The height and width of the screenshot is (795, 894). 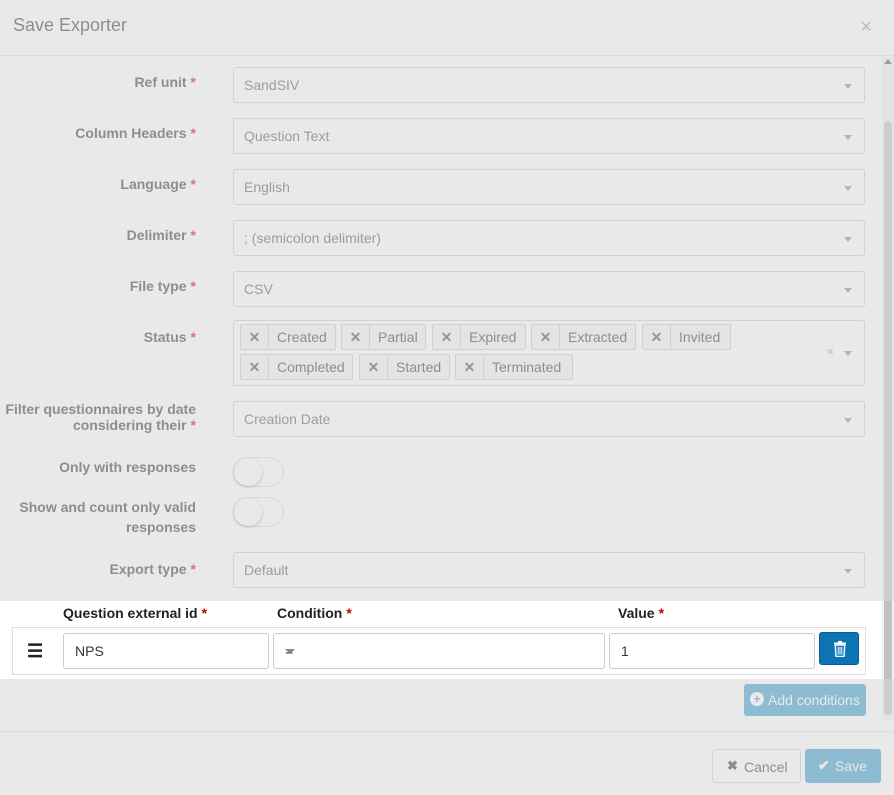 I want to click on condition-select: =, so click(x=439, y=651).